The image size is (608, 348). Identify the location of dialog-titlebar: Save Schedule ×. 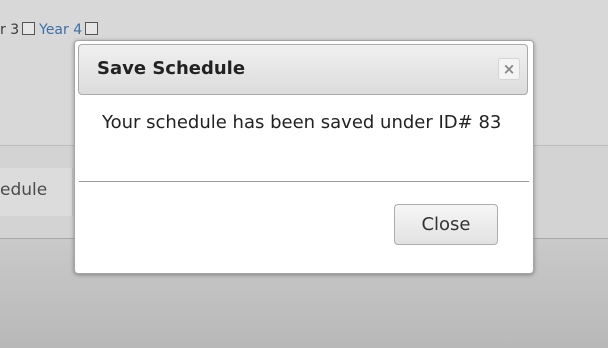
(303, 69).